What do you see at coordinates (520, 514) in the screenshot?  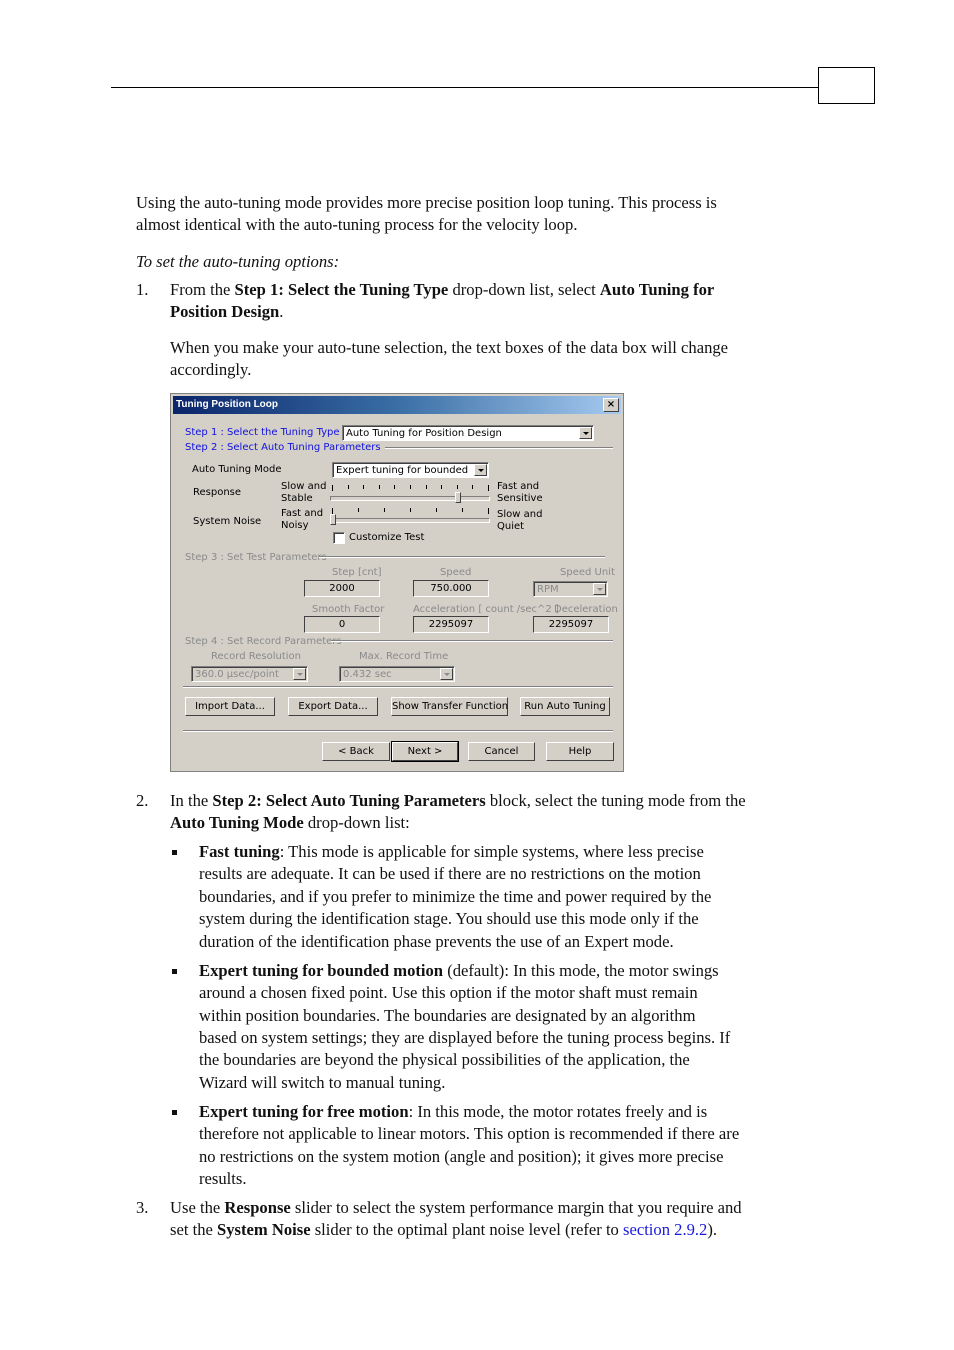 I see `noise-right-label: Slow and` at bounding box center [520, 514].